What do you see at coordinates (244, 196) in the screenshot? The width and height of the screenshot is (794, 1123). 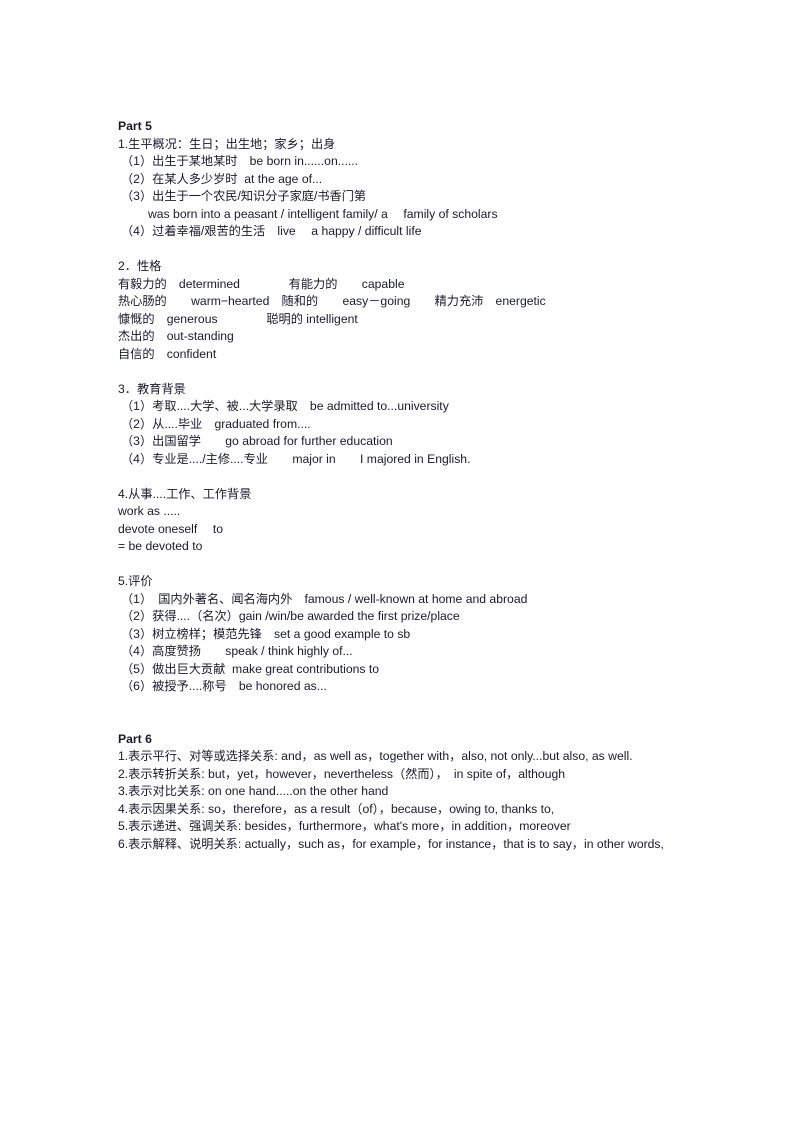 I see `section-item: （3）出生于一个农民/知识分子家庭/书香门第` at bounding box center [244, 196].